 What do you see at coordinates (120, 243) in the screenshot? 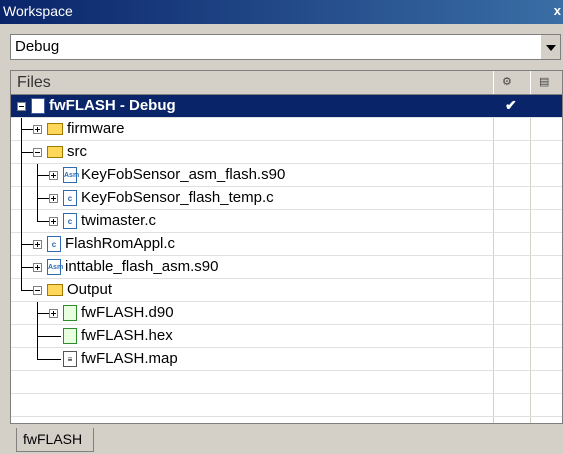
I see `tree-row-label: FlashRomAppl.c` at bounding box center [120, 243].